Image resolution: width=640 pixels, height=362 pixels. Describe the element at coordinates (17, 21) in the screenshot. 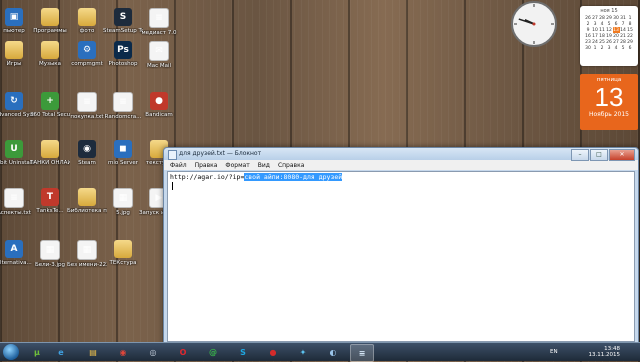

I see `desktop-icon: ▣ пьютер` at that location.